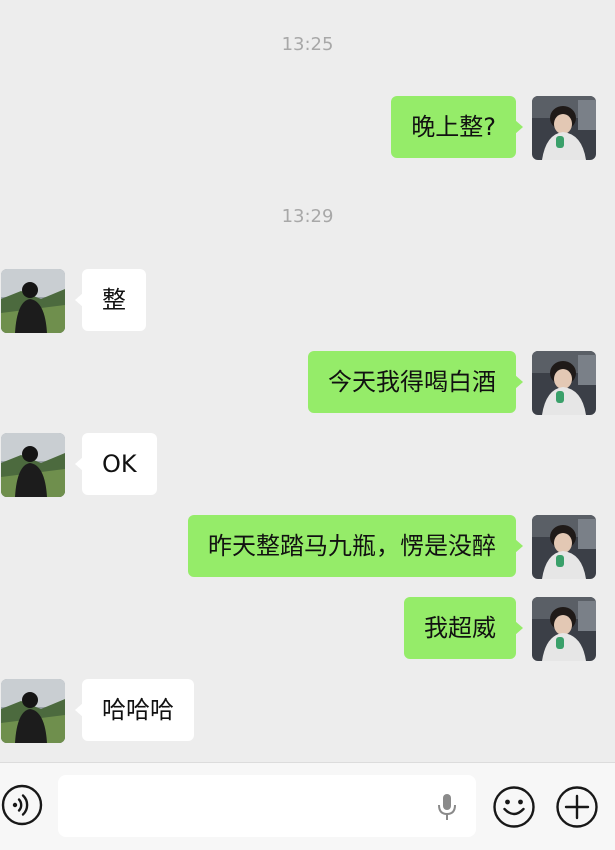 The width and height of the screenshot is (615, 850). What do you see at coordinates (307, 216) in the screenshot?
I see `timestamp: 13:29` at bounding box center [307, 216].